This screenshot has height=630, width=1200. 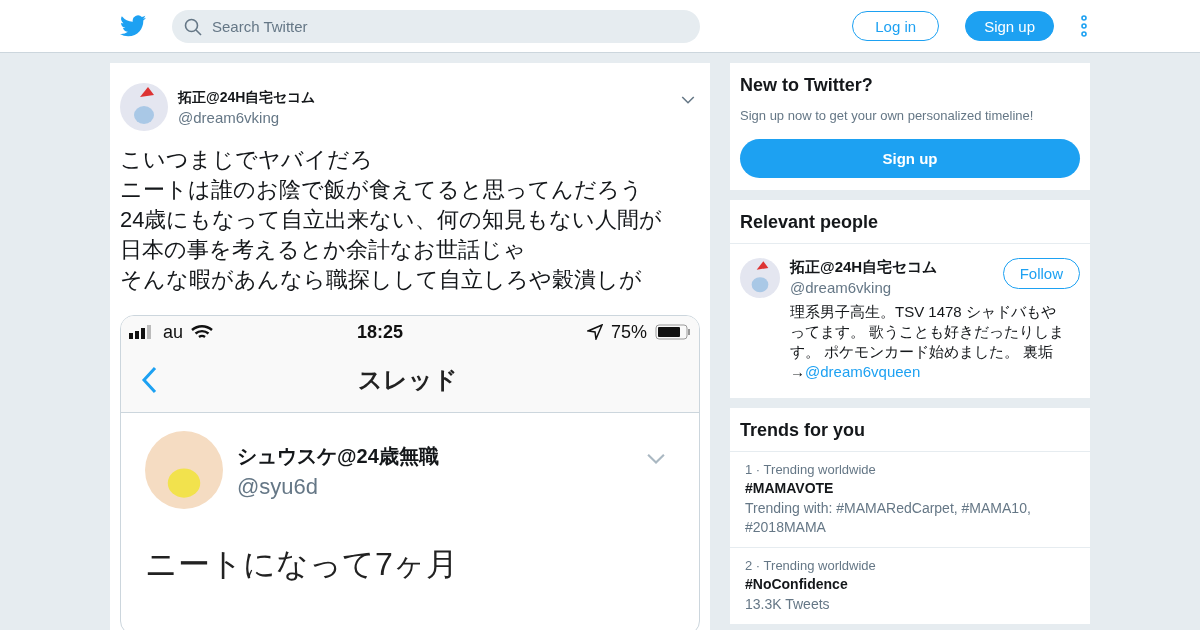 What do you see at coordinates (323, 250) in the screenshot?
I see `tweet-text-line: 日本の事を考えるとか余計なお世話じゃ` at bounding box center [323, 250].